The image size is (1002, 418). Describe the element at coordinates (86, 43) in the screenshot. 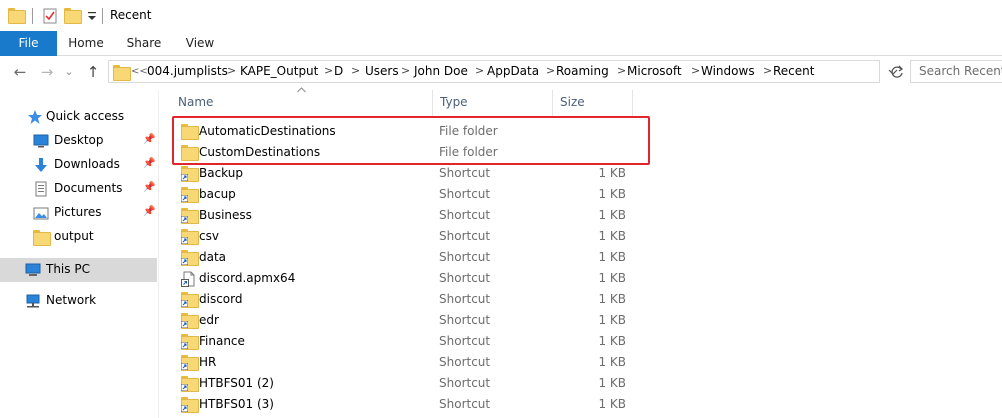

I see `tab-home: Home` at that location.